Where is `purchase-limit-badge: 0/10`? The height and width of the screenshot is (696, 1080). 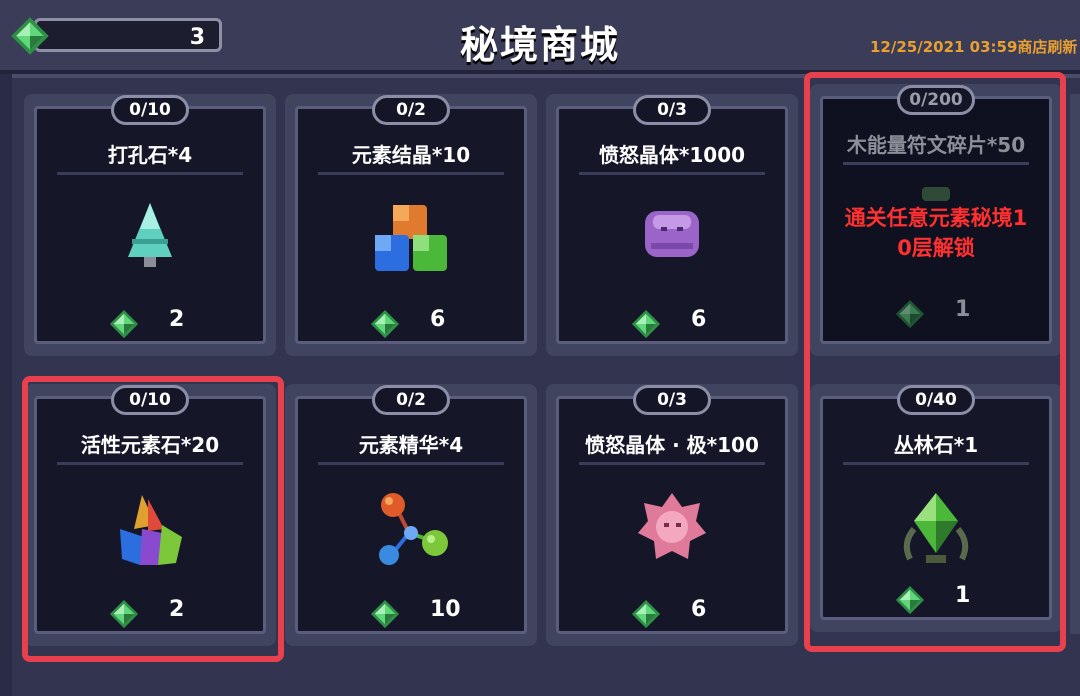
purchase-limit-badge: 0/10 is located at coordinates (150, 110).